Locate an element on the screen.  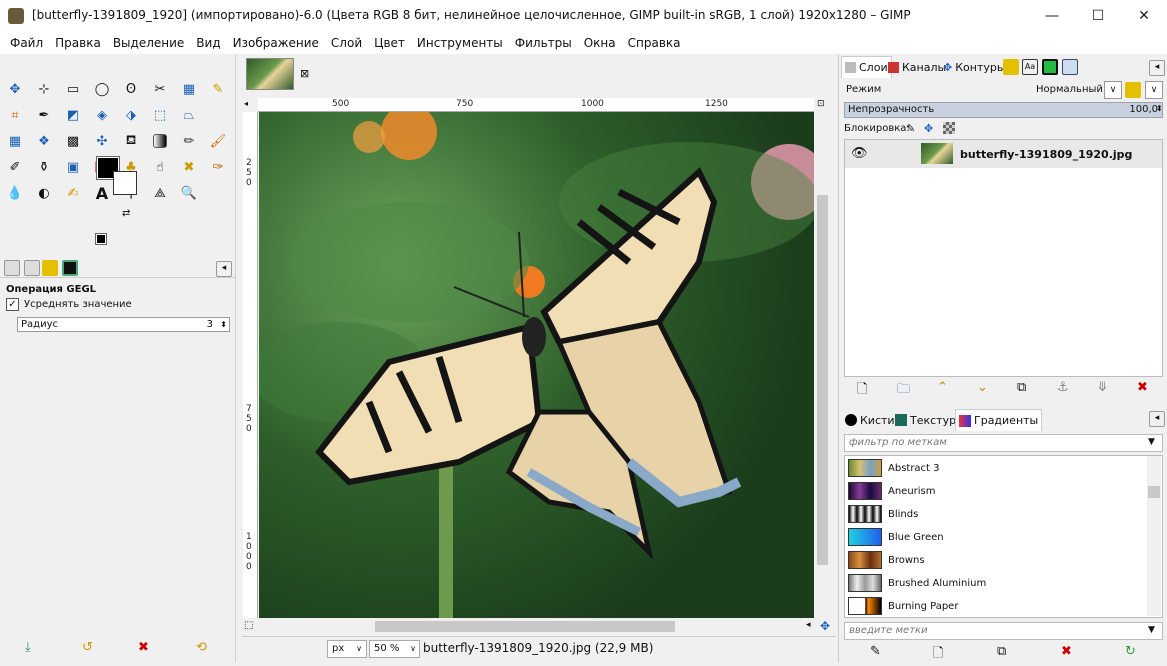
unit-select: px ∨ is located at coordinates (347, 649).